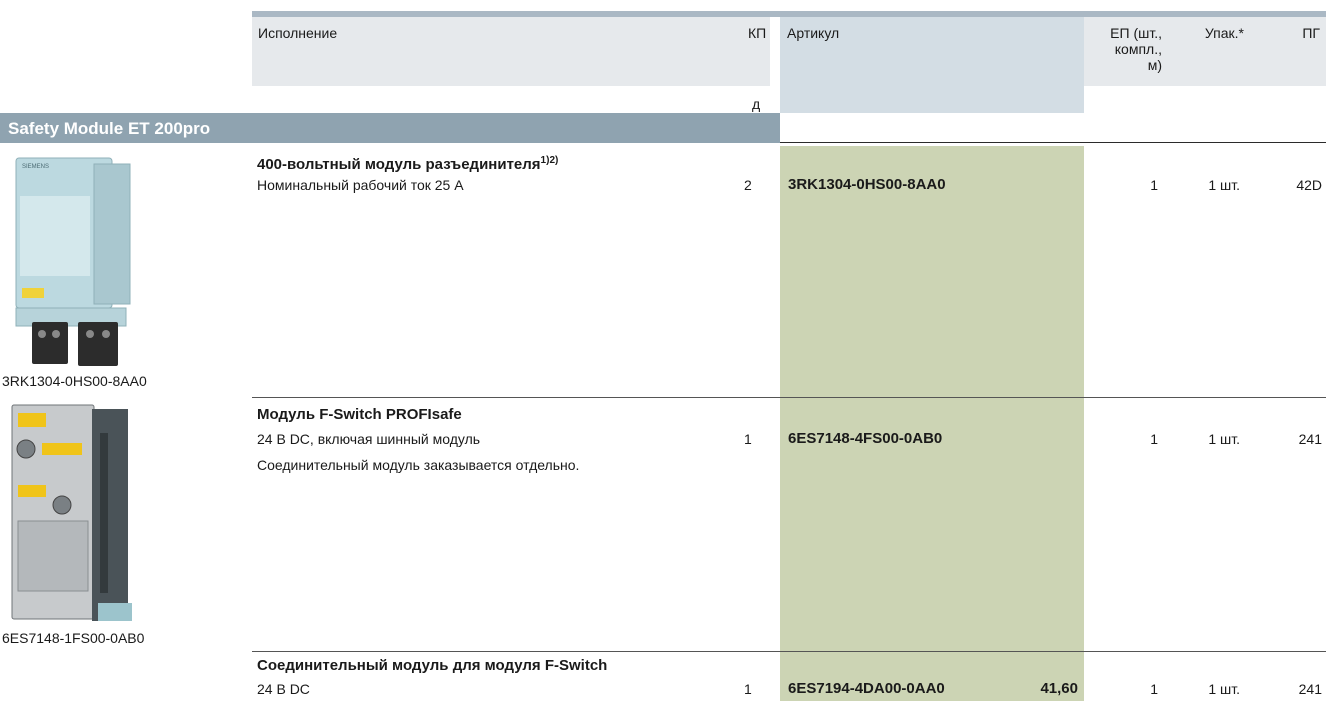  I want to click on footnote-ref: 1)2), so click(549, 160).